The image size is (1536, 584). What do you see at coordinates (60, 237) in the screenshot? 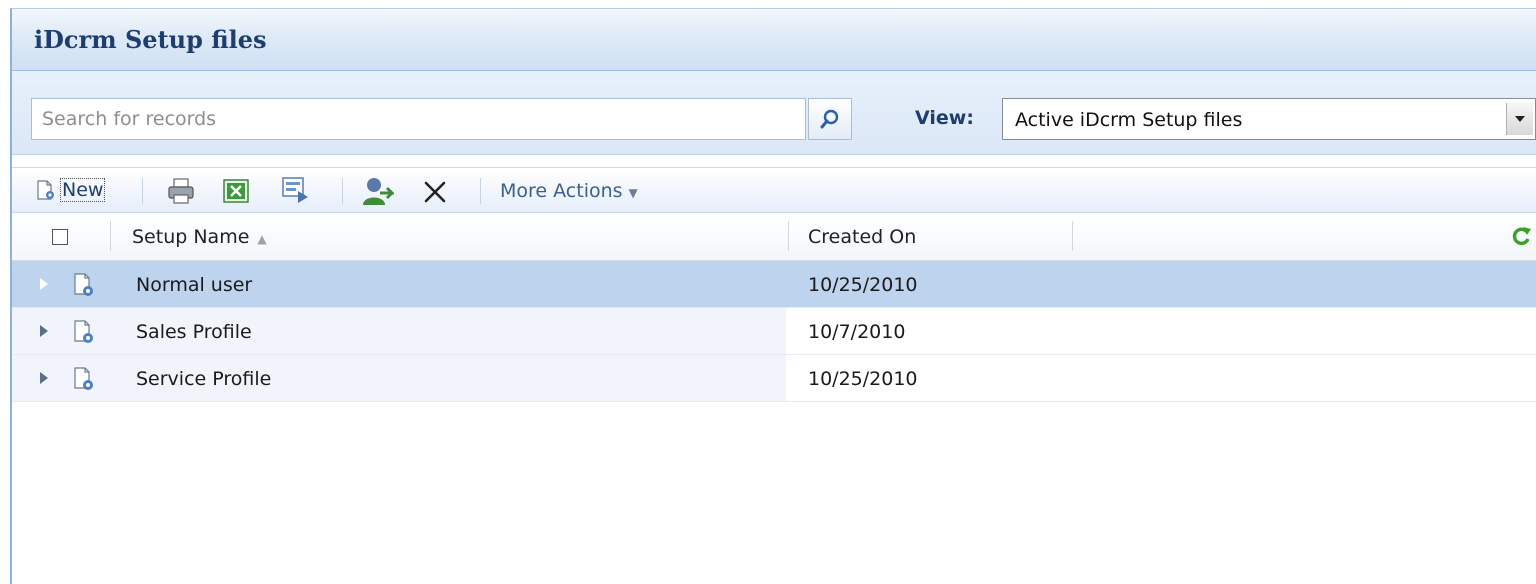
I see `select-all-checkbox` at bounding box center [60, 237].